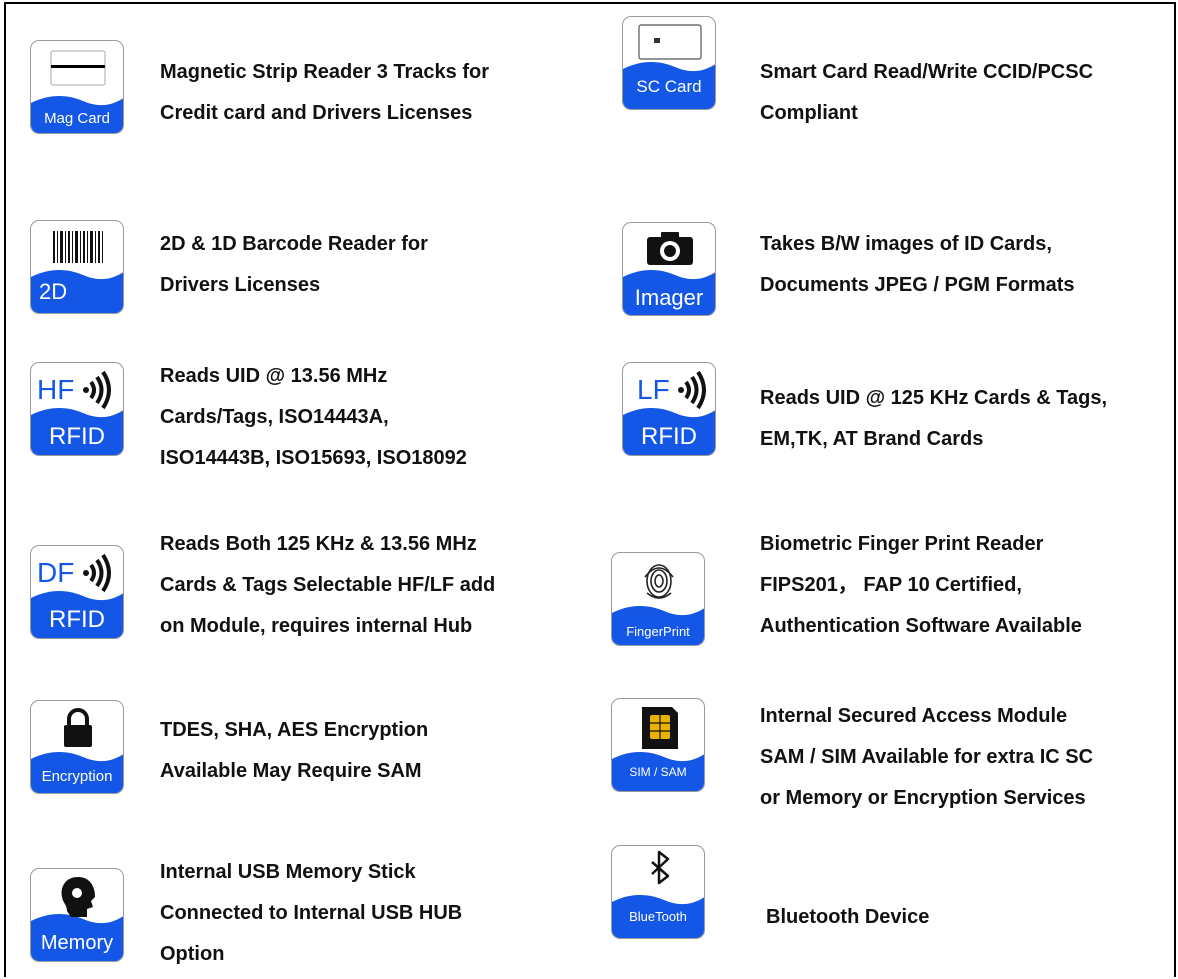 This screenshot has width=1178, height=979. What do you see at coordinates (669, 409) in the screenshot?
I see `lf-rfid-icon: LF RFID` at bounding box center [669, 409].